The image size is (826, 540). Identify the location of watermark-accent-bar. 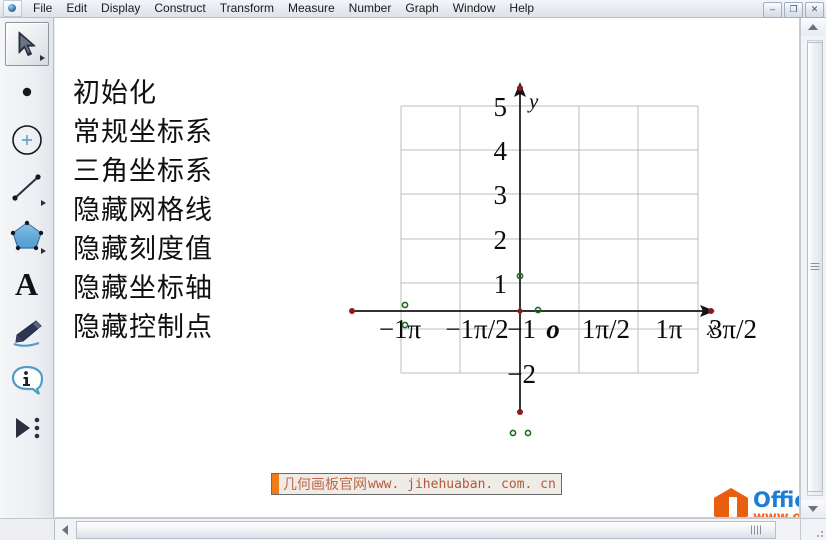
(275, 484).